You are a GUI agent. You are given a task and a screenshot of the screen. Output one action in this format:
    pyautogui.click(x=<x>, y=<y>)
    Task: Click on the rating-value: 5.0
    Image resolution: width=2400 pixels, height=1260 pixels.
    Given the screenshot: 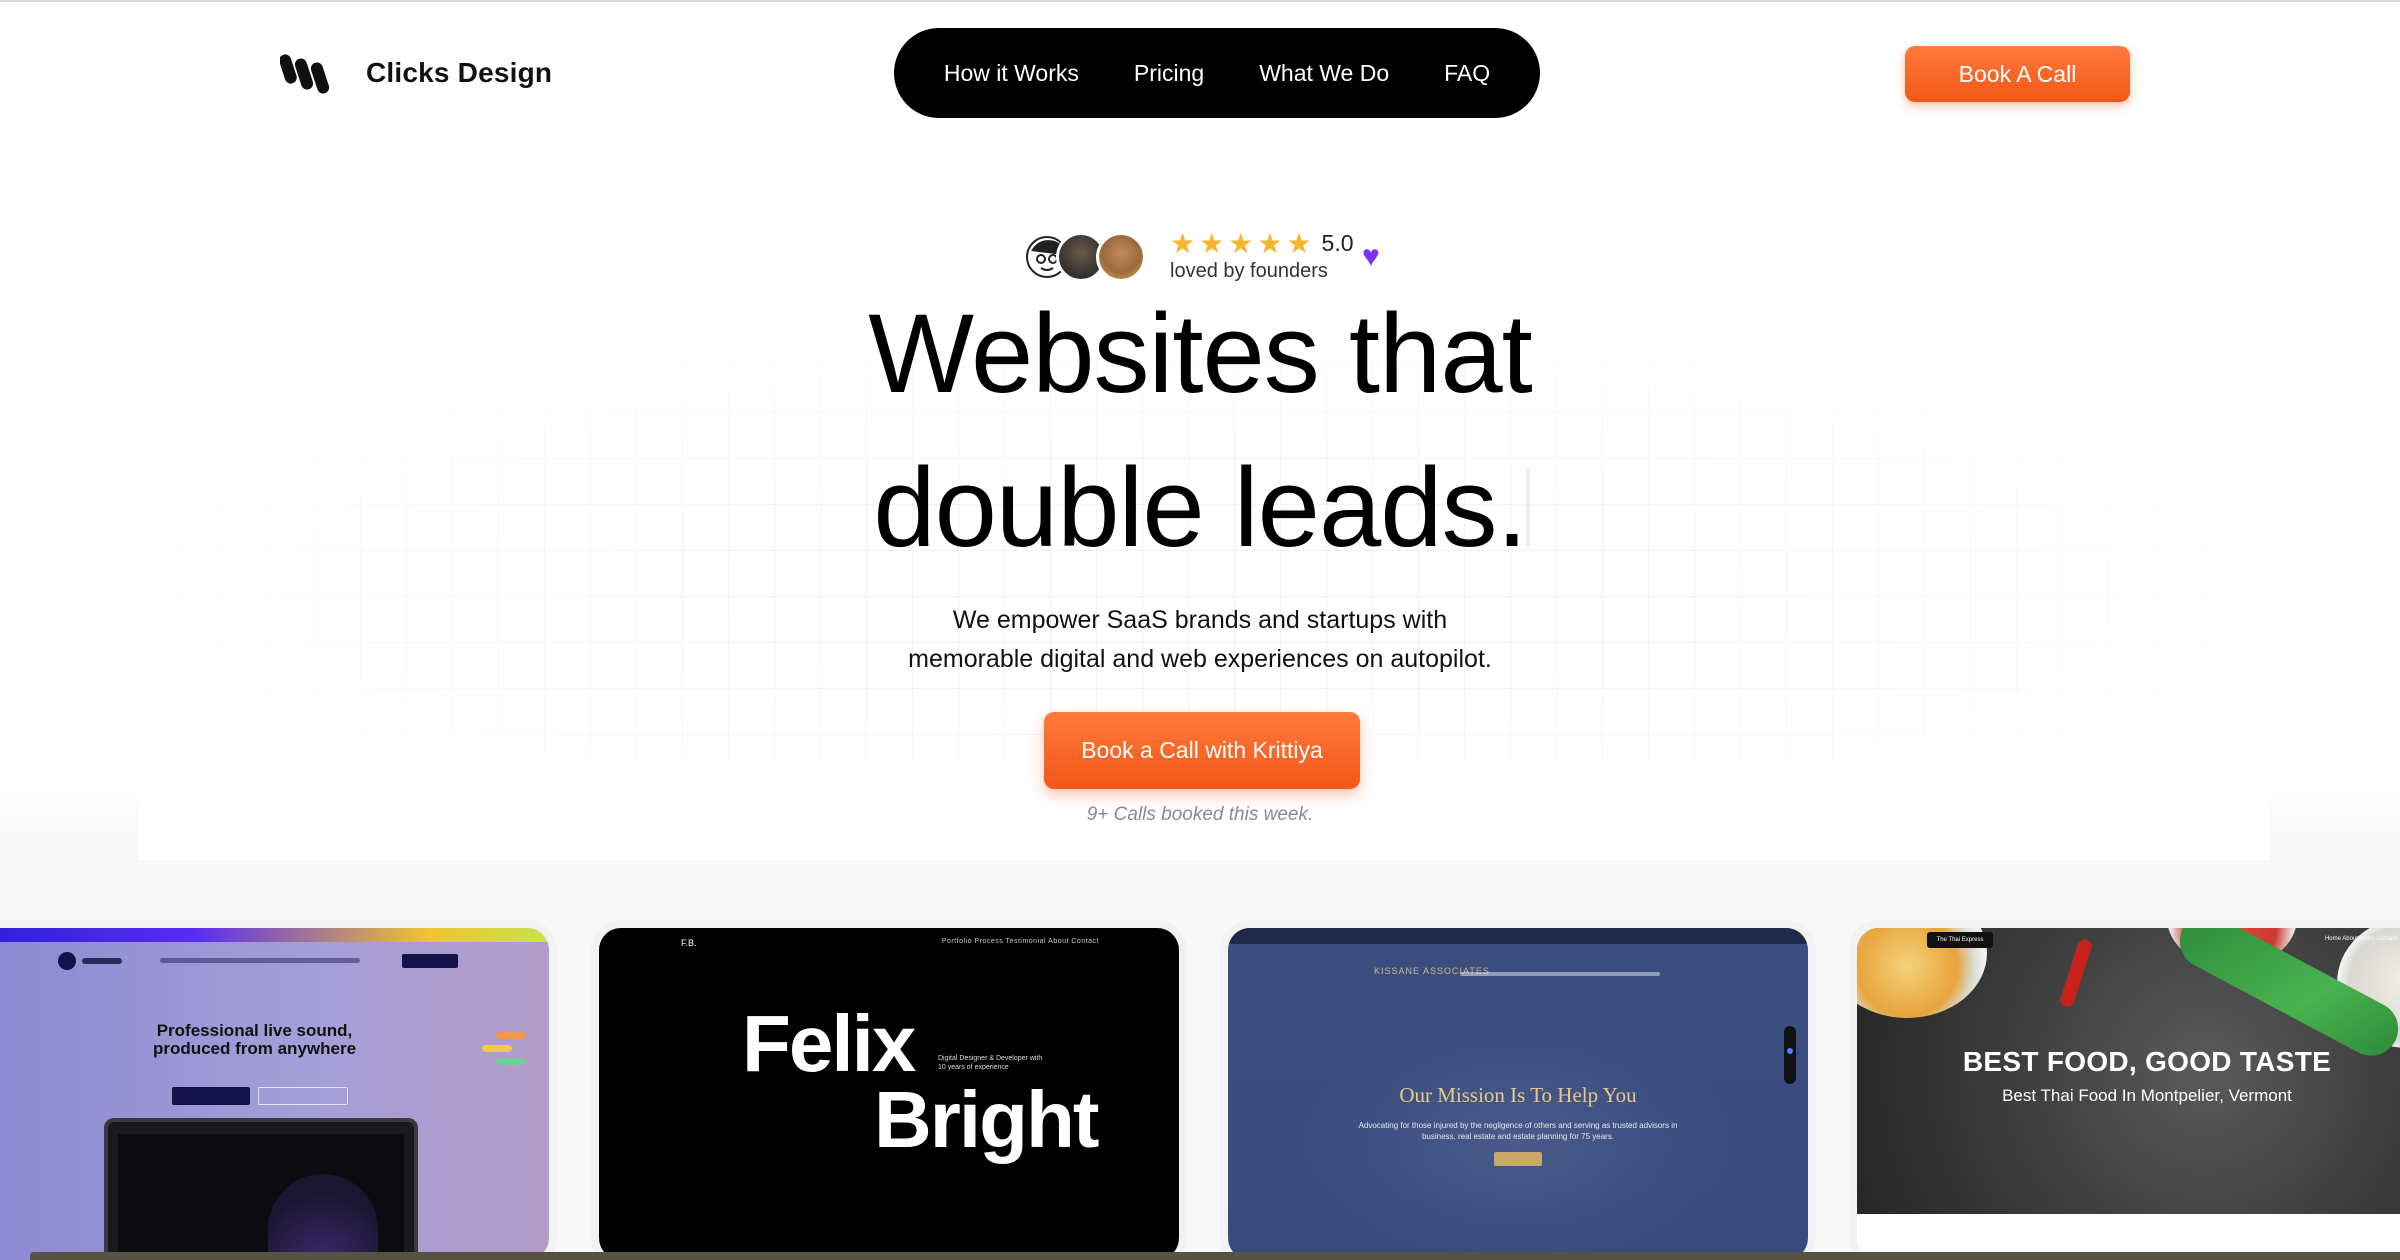 What is the action you would take?
    pyautogui.click(x=1337, y=243)
    